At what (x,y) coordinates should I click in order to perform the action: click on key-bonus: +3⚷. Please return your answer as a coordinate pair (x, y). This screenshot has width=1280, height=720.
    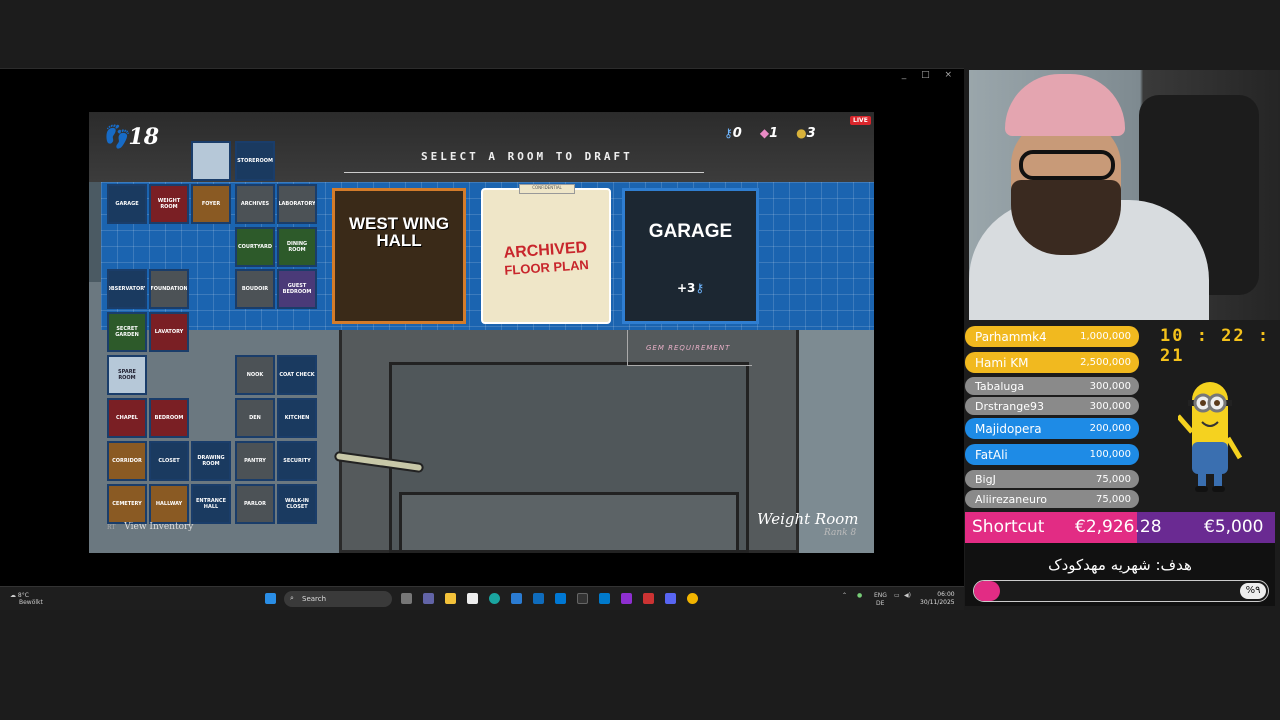
    Looking at the image, I should click on (690, 288).